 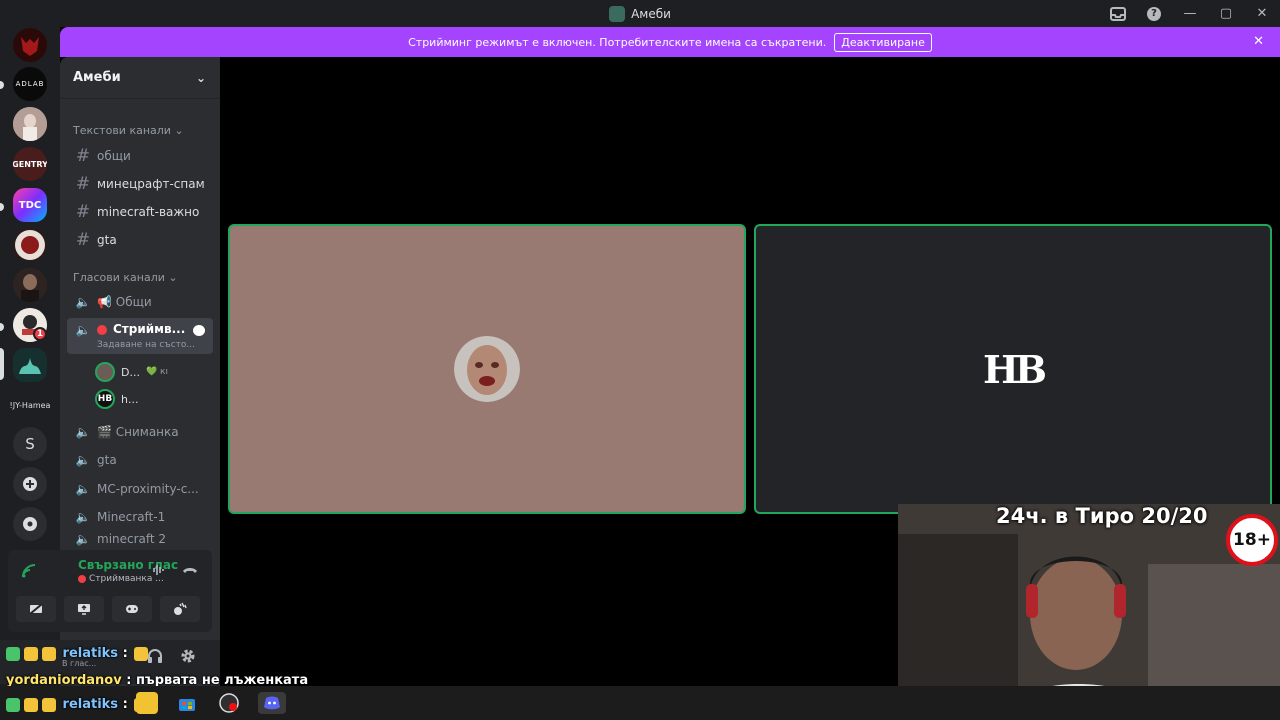 What do you see at coordinates (131, 372) in the screenshot?
I see `voice-member: D... 💚 кı` at bounding box center [131, 372].